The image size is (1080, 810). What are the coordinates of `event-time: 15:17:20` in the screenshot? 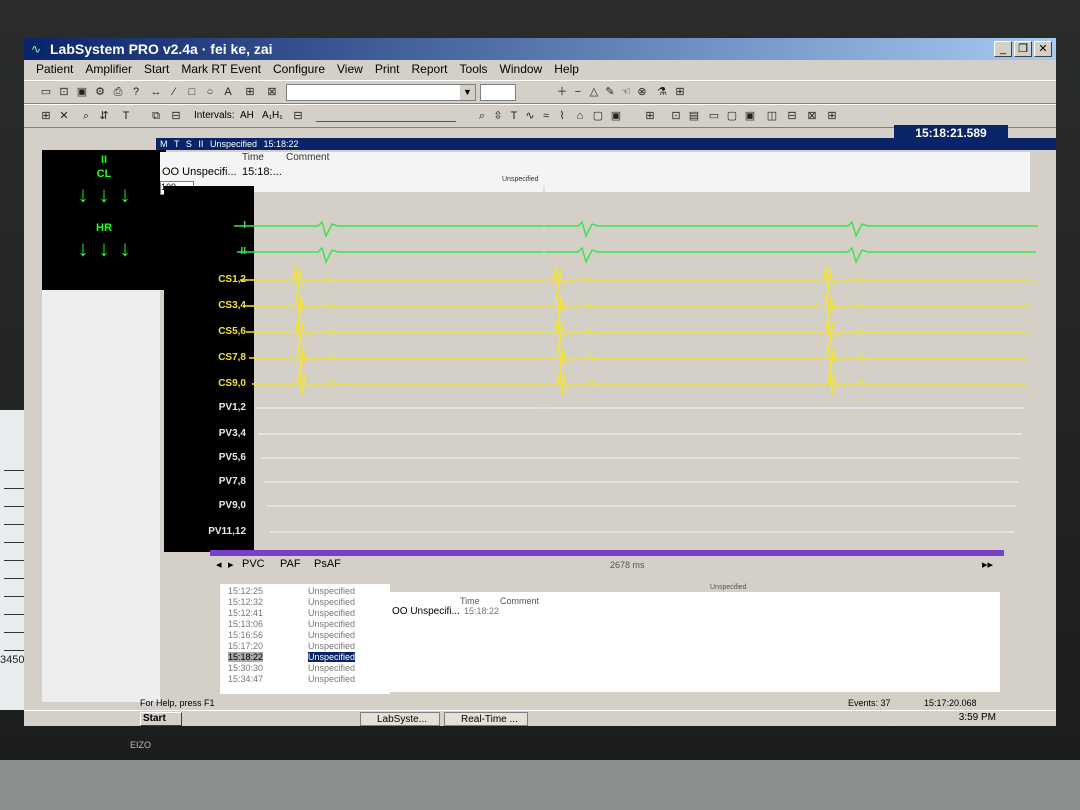 It's located at (246, 646).